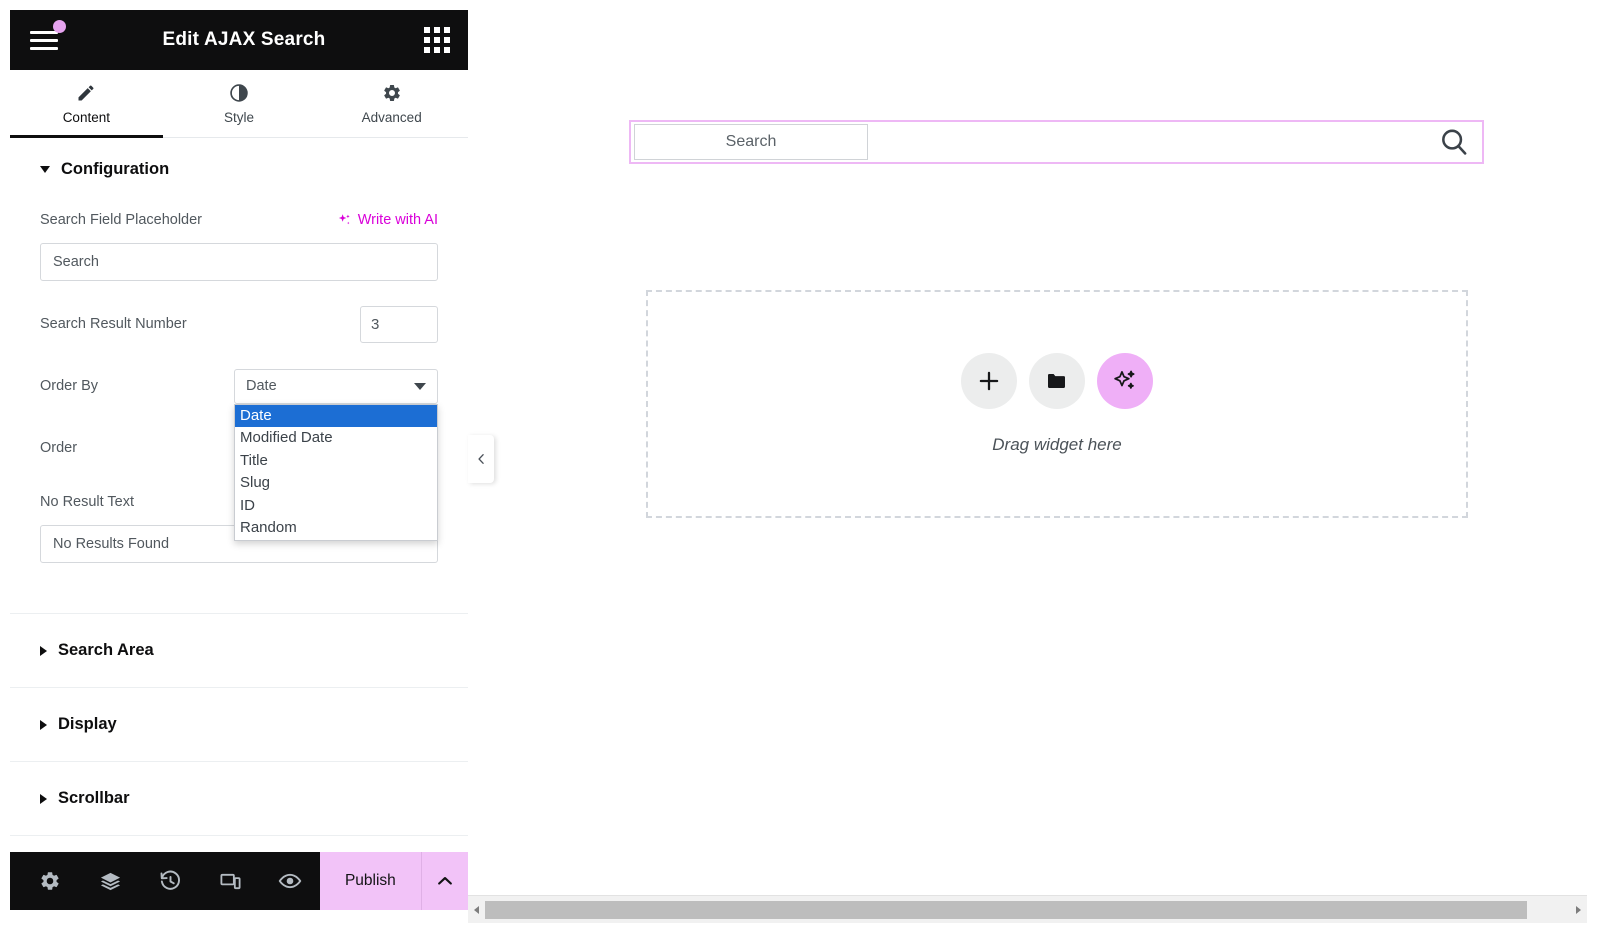 The image size is (1597, 933). I want to click on order-by-option: Modified Date, so click(336, 438).